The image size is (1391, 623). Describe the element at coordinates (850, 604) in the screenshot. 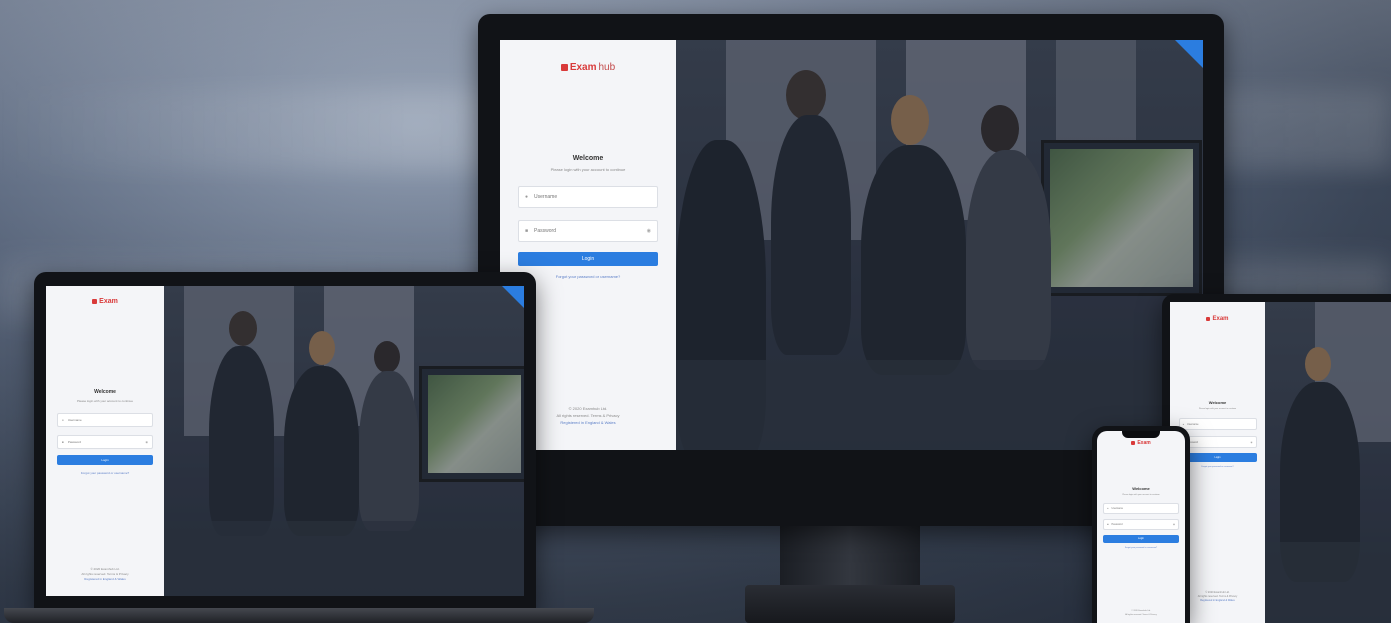

I see `monitor-stand-base` at that location.